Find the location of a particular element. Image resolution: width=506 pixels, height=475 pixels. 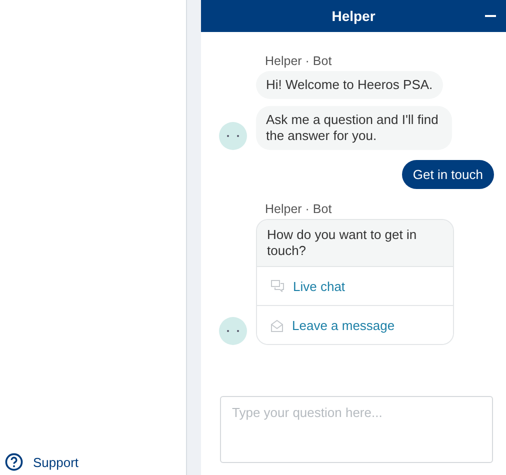

chat-title: Helper is located at coordinates (354, 16).